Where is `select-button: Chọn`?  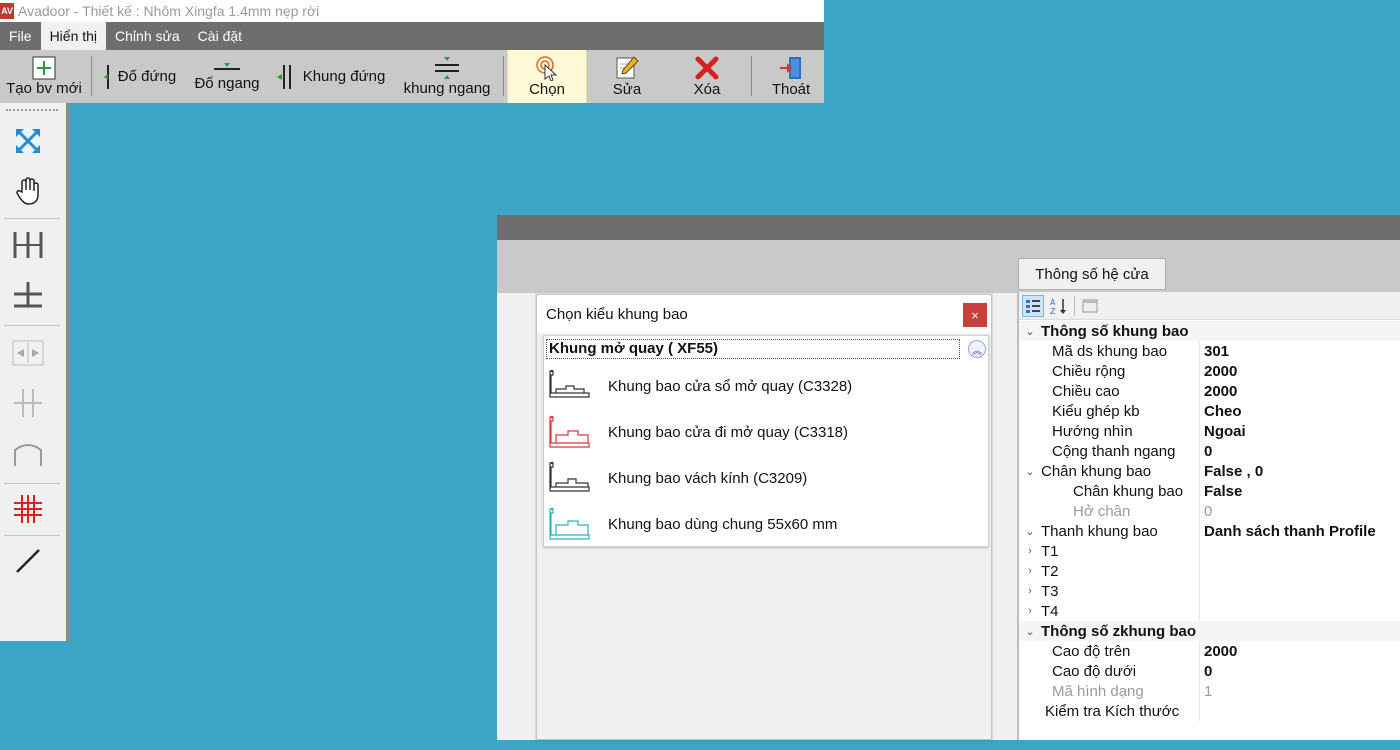
select-button: Chọn is located at coordinates (547, 76).